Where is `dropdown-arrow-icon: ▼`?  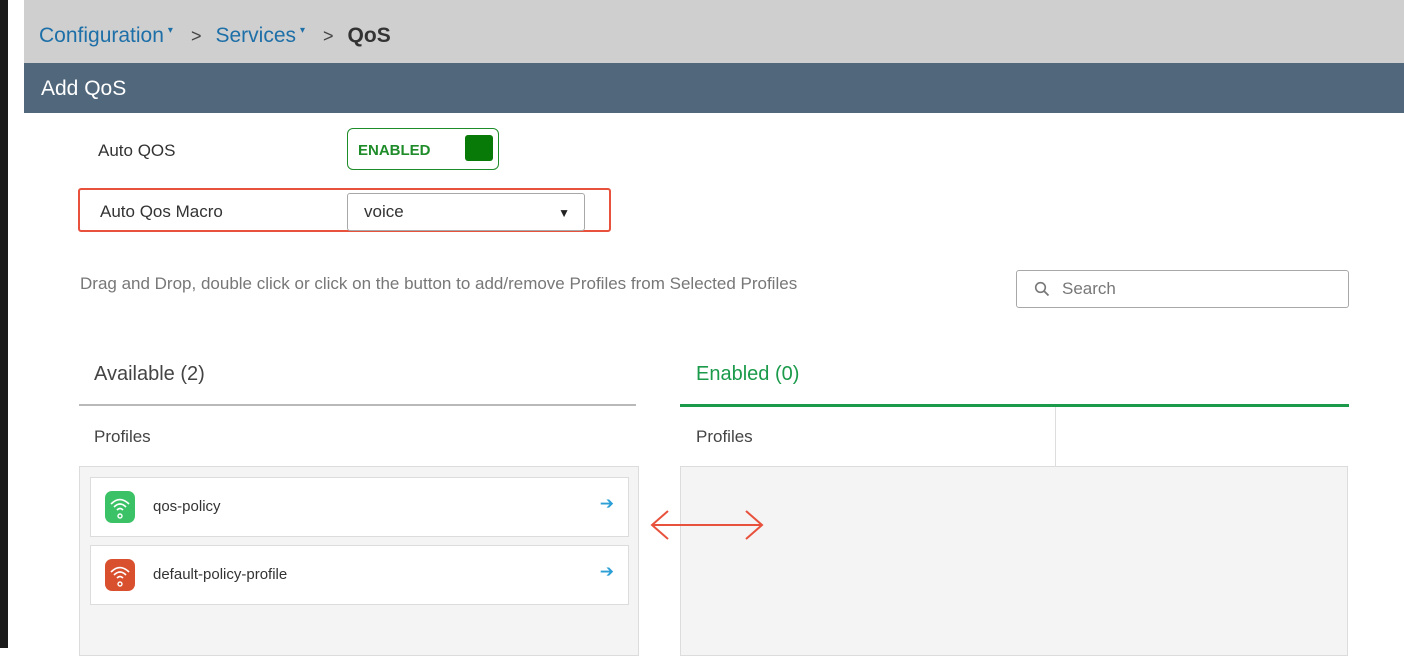
dropdown-arrow-icon: ▼ is located at coordinates (564, 213).